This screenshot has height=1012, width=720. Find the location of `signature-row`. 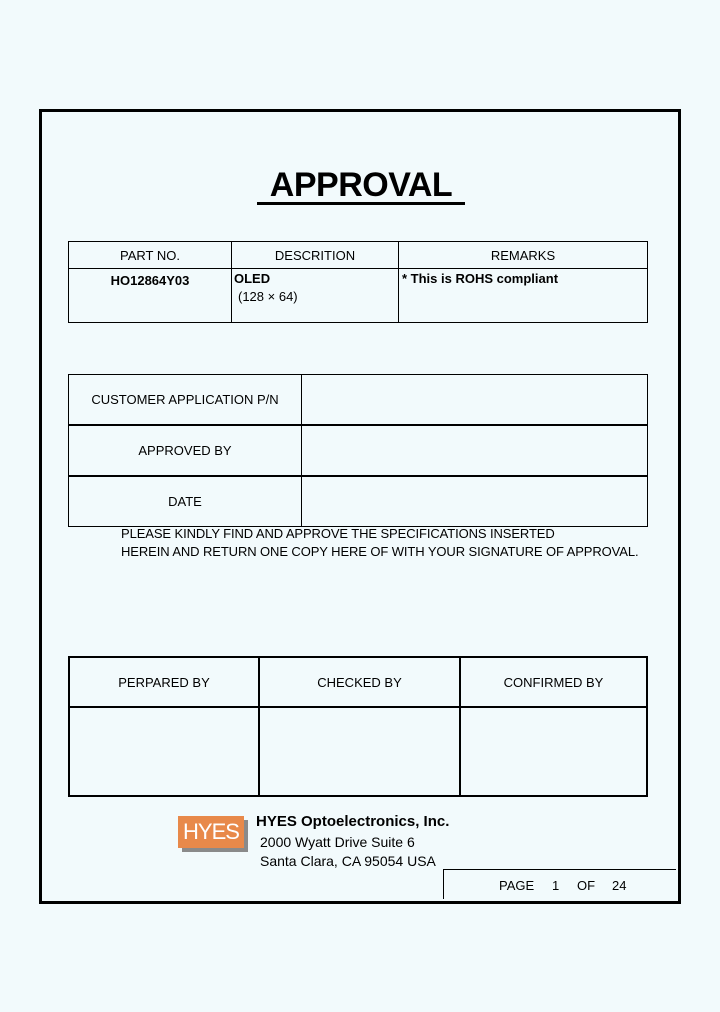

signature-row is located at coordinates (358, 751).